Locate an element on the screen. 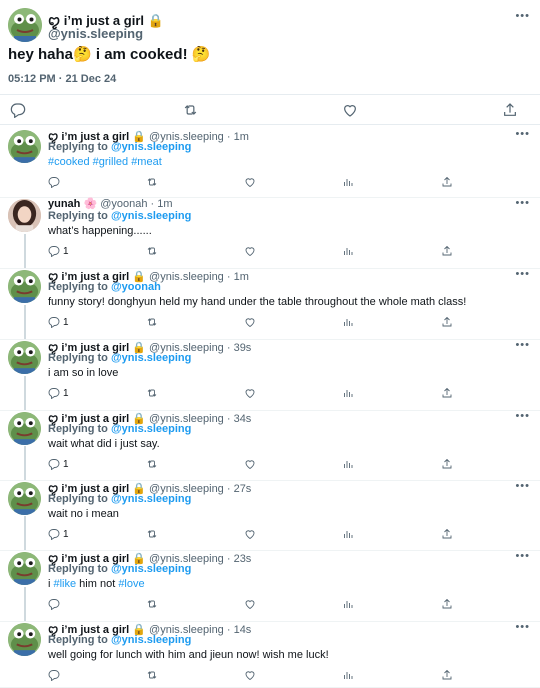 The height and width of the screenshot is (688, 540). mention-link: @yoonah is located at coordinates (136, 287).